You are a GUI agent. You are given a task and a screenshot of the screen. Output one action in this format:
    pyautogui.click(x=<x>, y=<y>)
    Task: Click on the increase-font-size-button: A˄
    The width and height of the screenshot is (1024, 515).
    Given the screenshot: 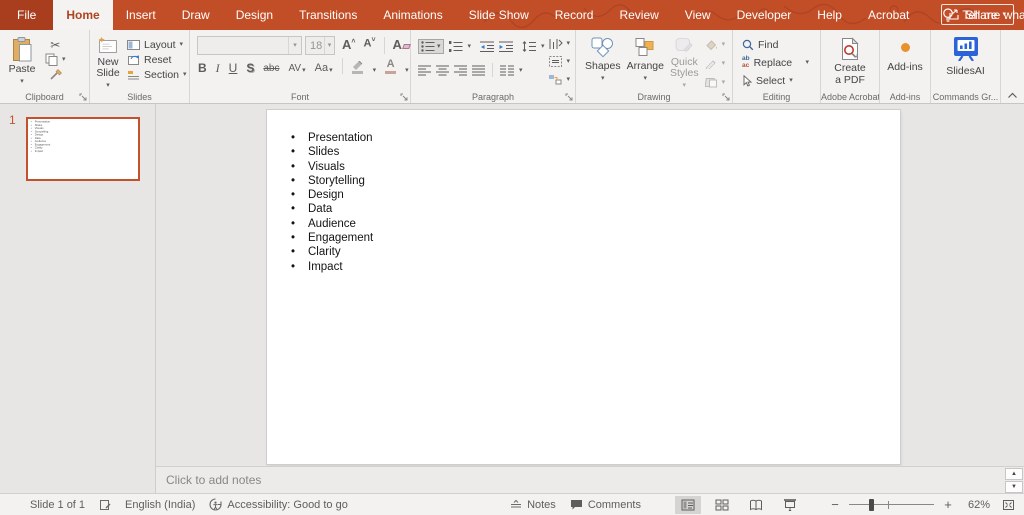 What is the action you would take?
    pyautogui.click(x=348, y=44)
    